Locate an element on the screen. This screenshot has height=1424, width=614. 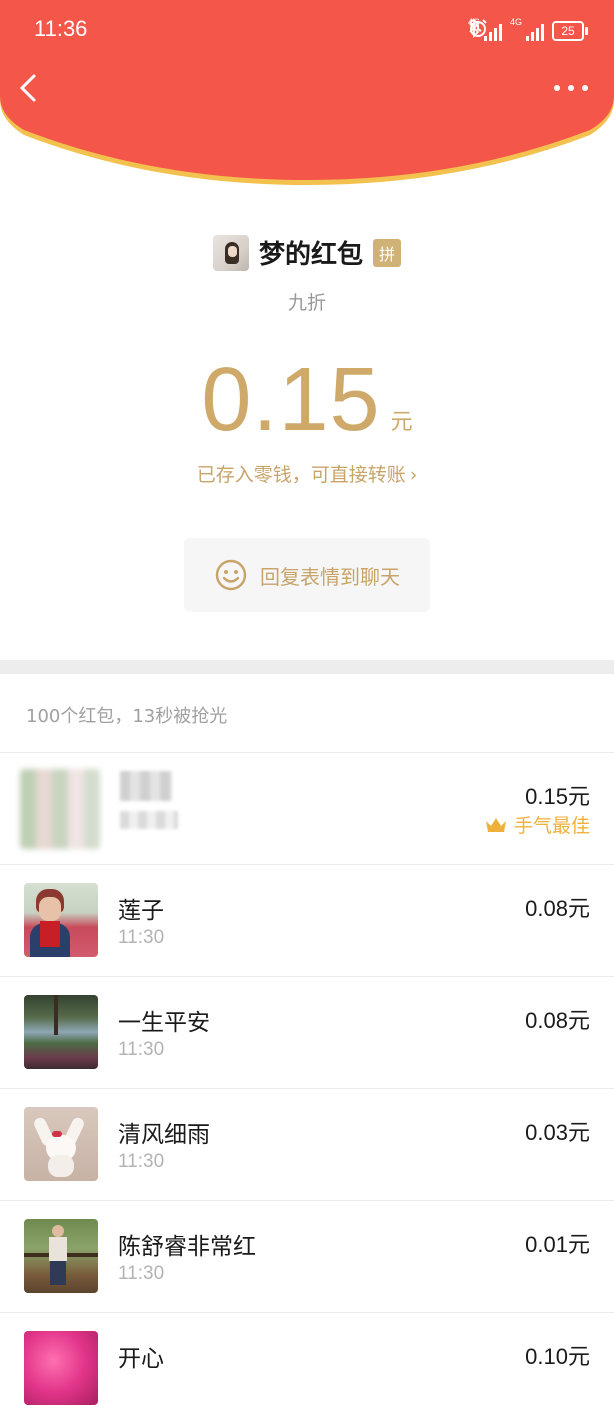
receiver-amount: 0.10元 is located at coordinates (557, 1356).